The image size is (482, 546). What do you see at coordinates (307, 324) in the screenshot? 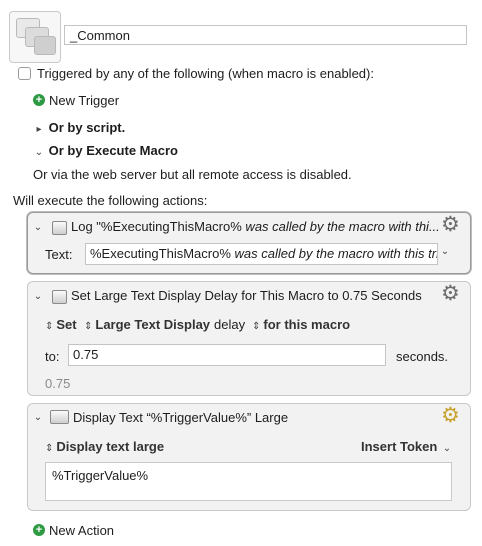
I see `scope-popup-label: for this macro` at bounding box center [307, 324].